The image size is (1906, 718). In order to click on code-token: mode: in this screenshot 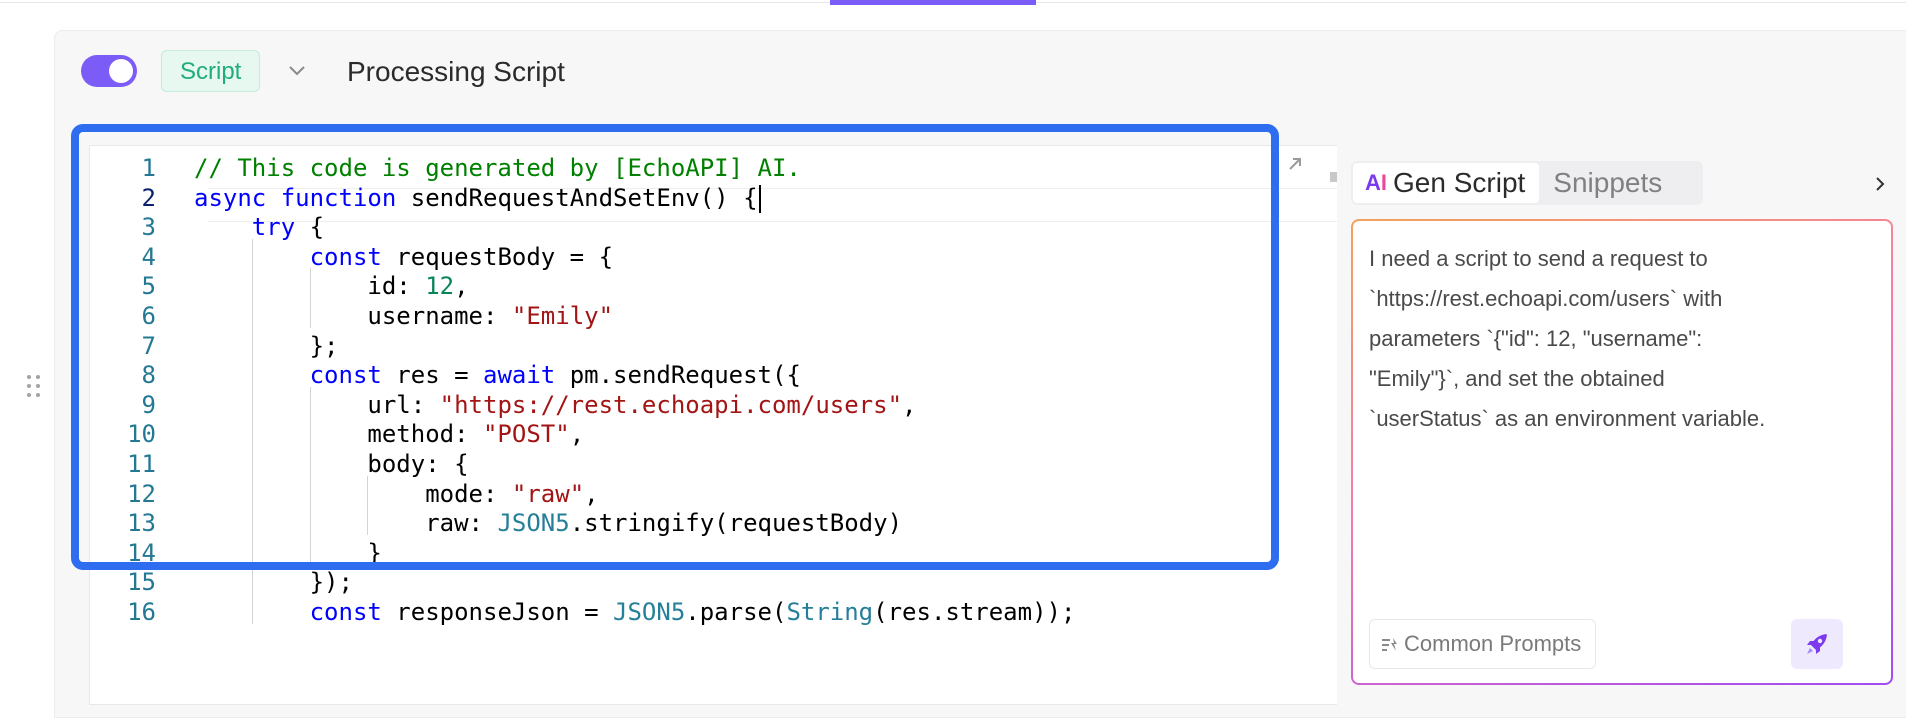, I will do `click(468, 493)`.